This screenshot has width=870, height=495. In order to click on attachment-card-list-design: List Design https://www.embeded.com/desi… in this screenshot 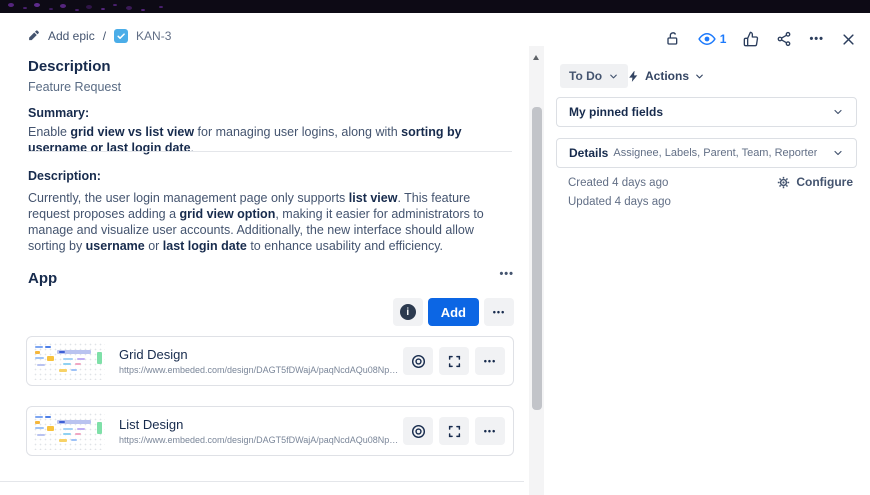, I will do `click(270, 431)`.